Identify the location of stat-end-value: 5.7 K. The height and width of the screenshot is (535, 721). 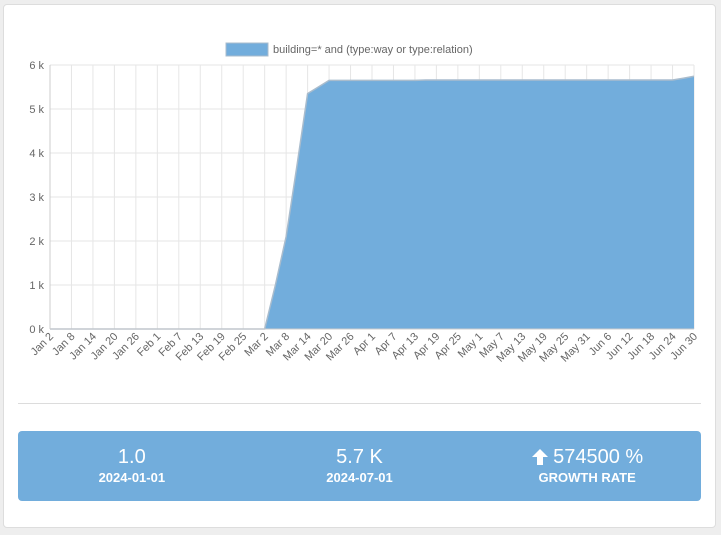
(359, 457).